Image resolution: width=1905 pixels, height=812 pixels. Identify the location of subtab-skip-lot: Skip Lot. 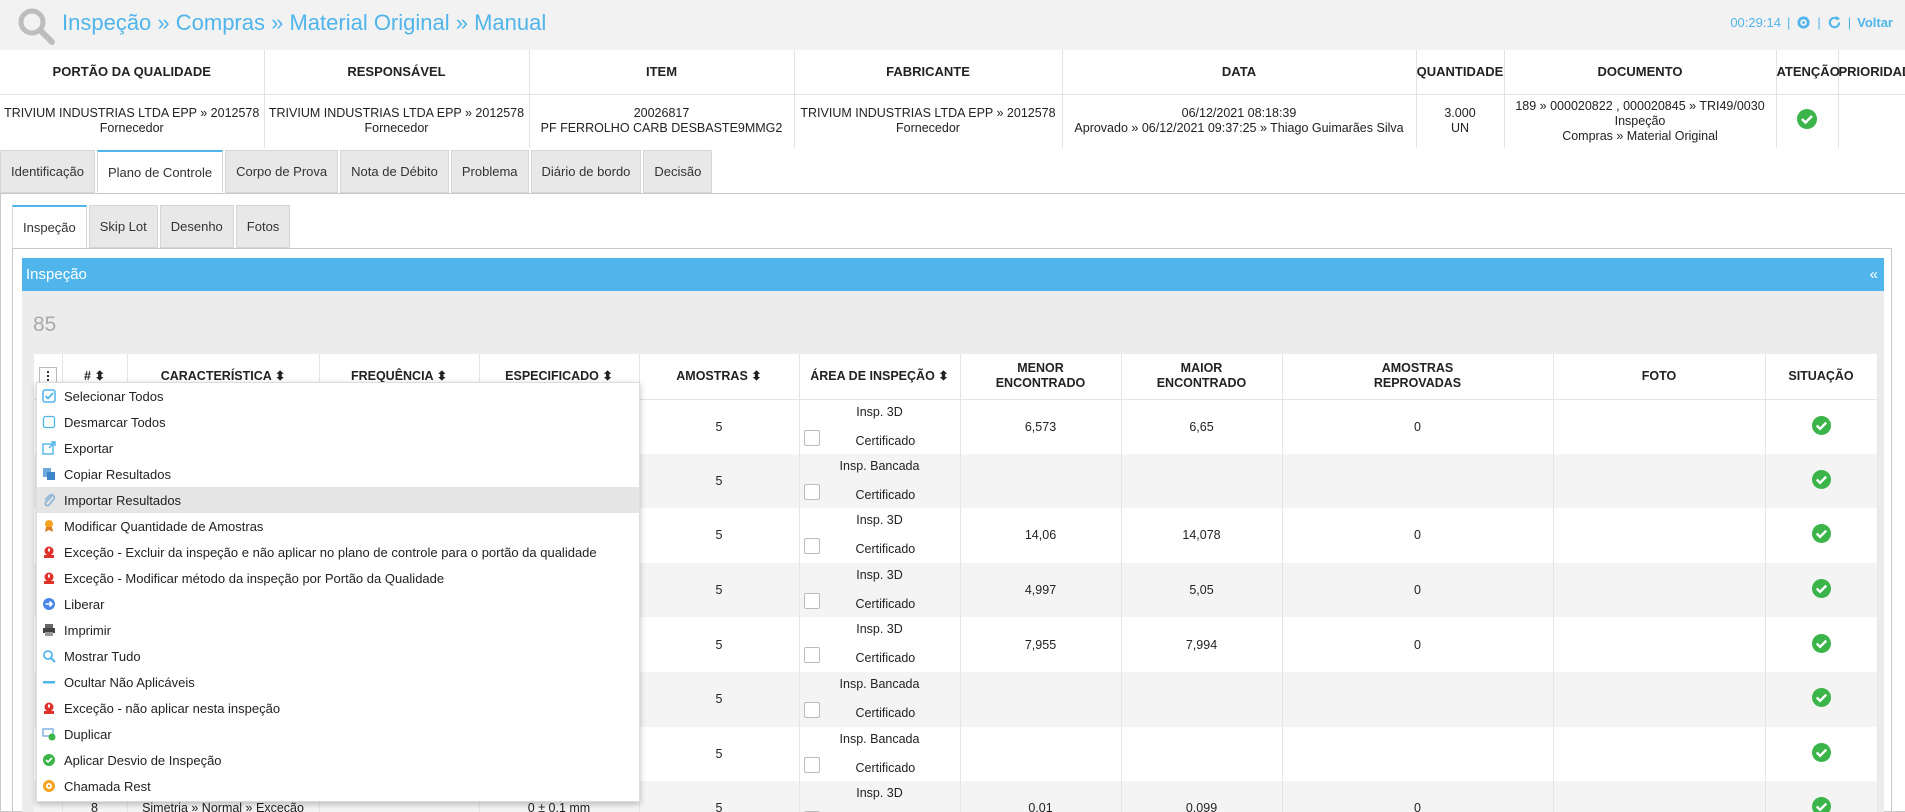
(123, 226).